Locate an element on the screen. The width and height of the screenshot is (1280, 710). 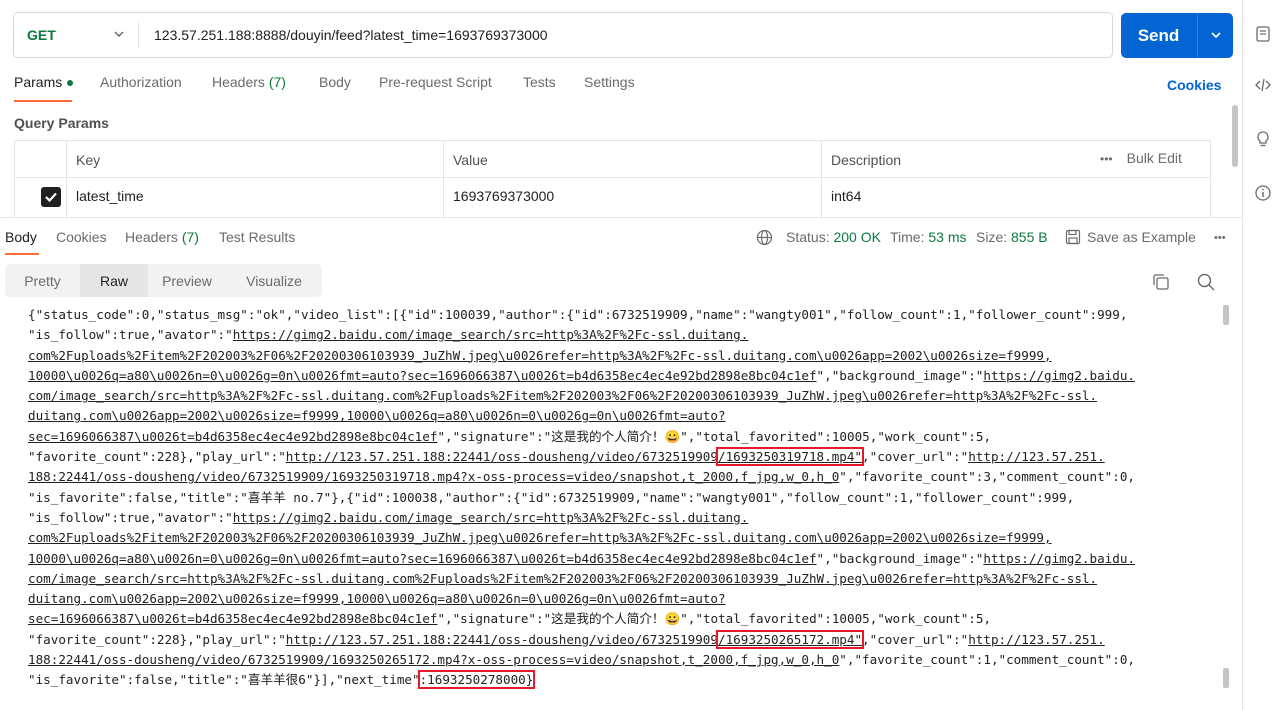
search-icon is located at coordinates (1206, 282).